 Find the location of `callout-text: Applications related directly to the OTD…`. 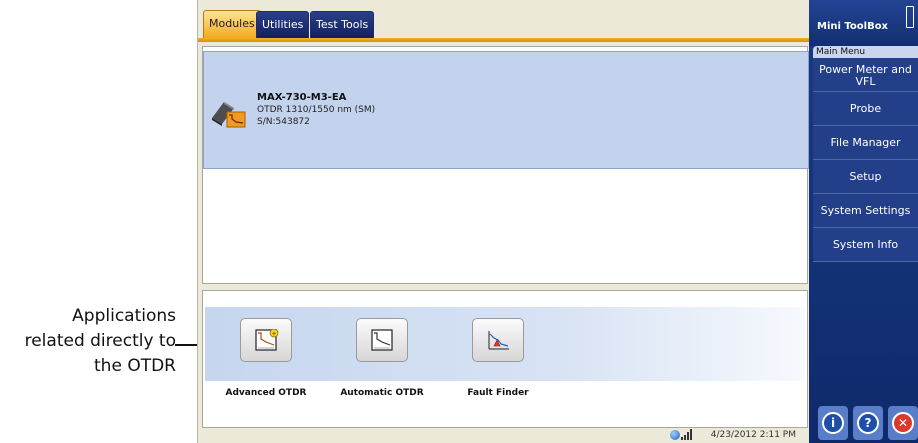

callout-text: Applications related directly to the OTD… is located at coordinates (88, 341).